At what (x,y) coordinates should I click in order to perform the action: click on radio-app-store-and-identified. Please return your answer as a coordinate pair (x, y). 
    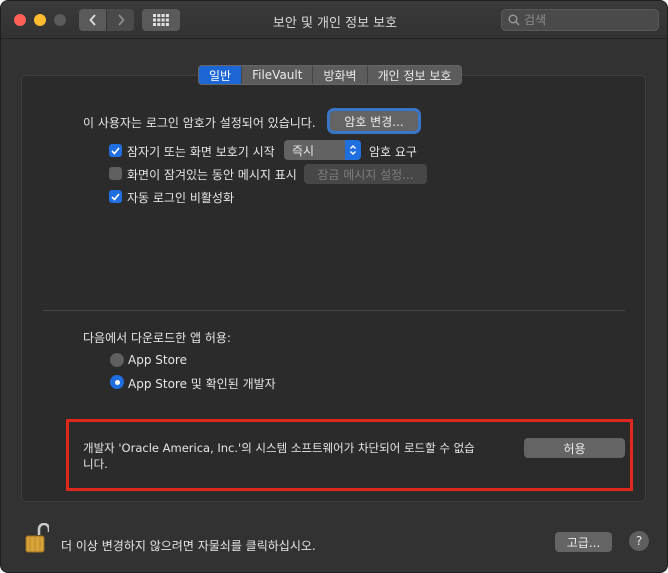
    Looking at the image, I should click on (117, 382).